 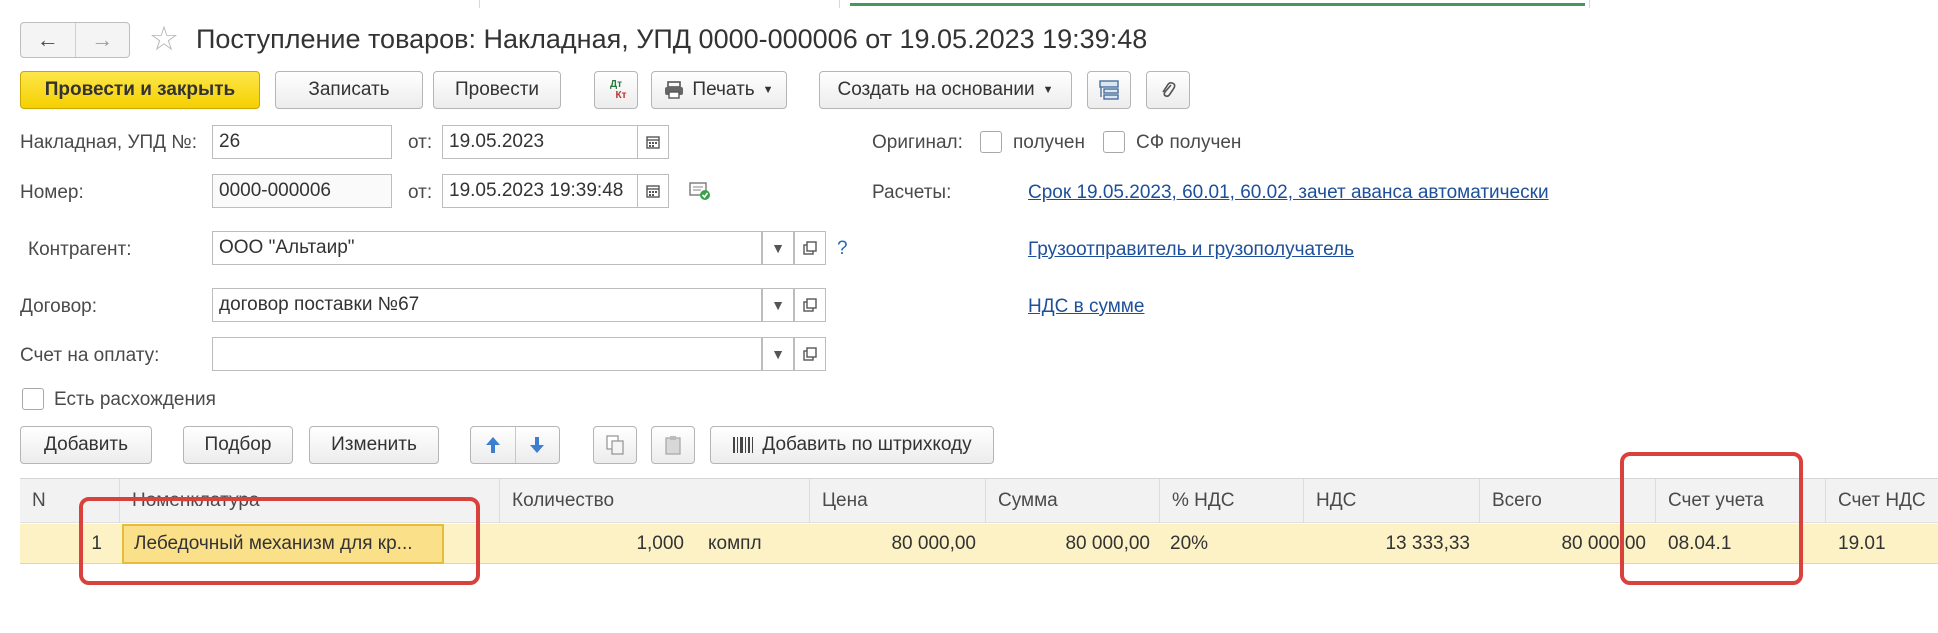 I want to click on create-based-on-button: Создать на основании ▼, so click(x=945, y=90).